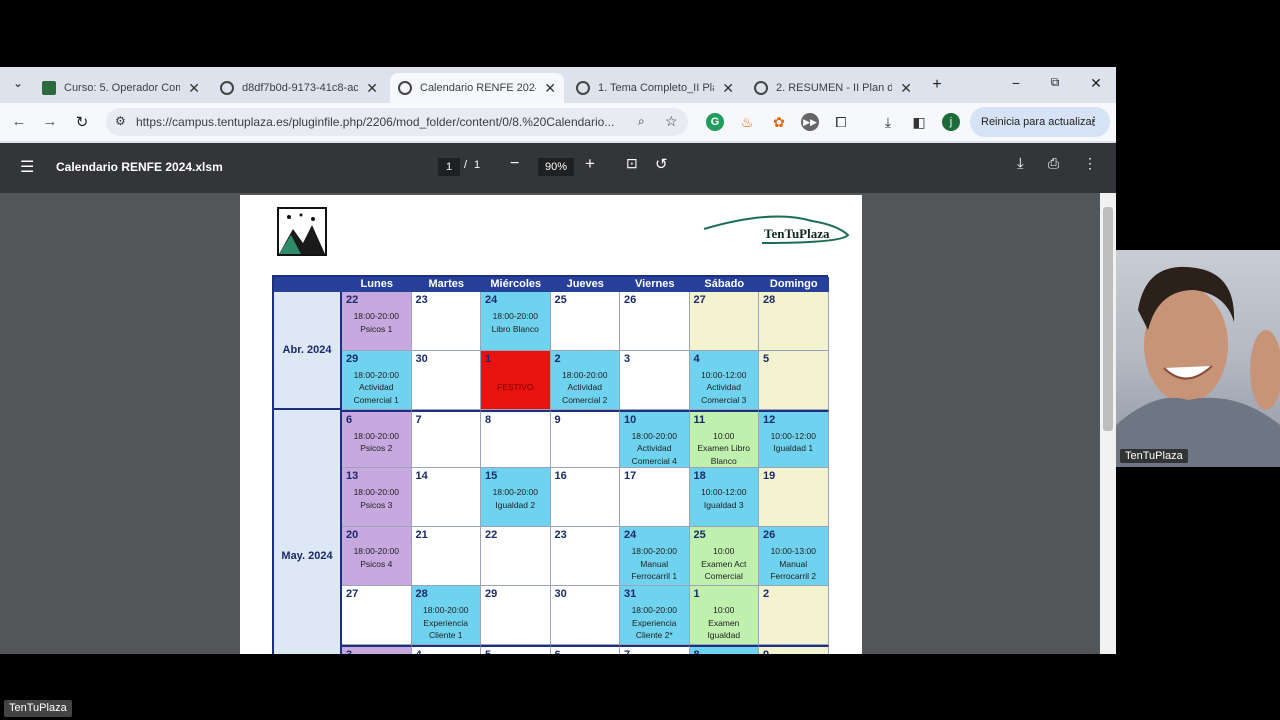 This screenshot has height=720, width=1280. What do you see at coordinates (724, 563) in the screenshot?
I see `event-line: Examen Act` at bounding box center [724, 563].